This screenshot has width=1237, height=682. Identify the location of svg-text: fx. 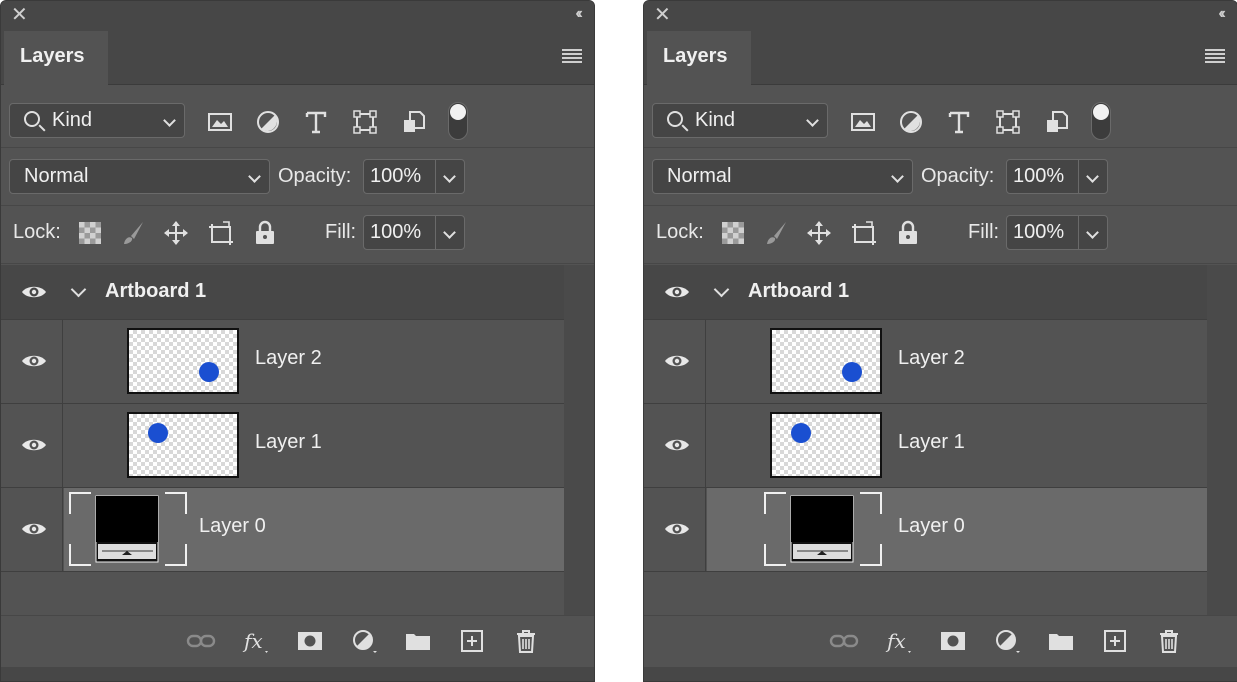
(895, 641).